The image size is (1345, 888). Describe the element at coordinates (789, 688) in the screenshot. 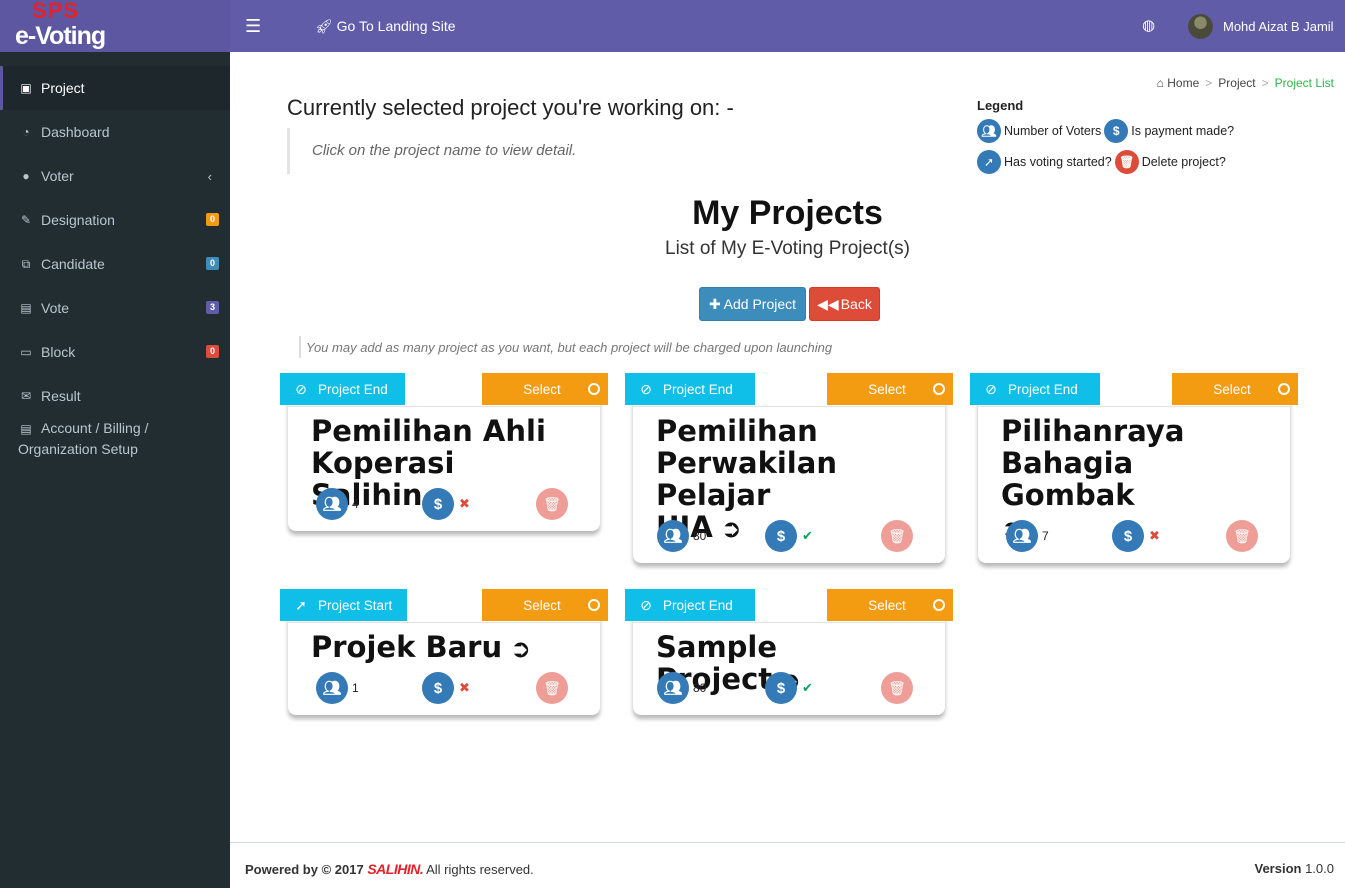

I see `payment-status: $ ✔` at that location.